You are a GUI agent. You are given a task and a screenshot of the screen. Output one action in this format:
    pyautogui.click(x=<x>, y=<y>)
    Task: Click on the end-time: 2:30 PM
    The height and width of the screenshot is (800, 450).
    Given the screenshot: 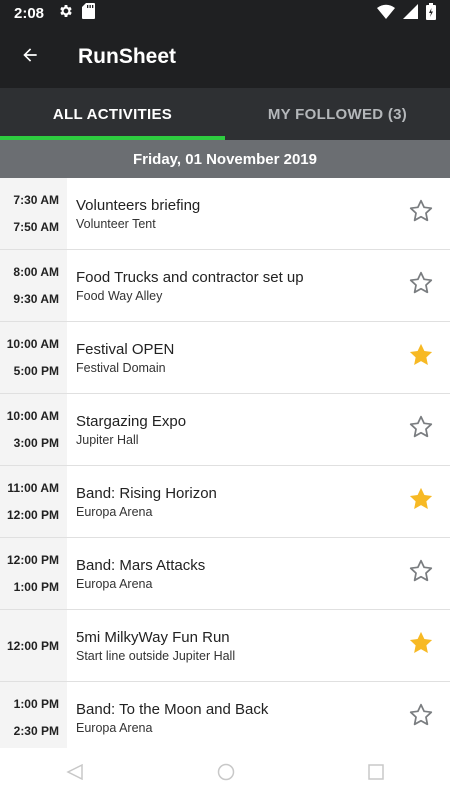 What is the action you would take?
    pyautogui.click(x=36, y=731)
    